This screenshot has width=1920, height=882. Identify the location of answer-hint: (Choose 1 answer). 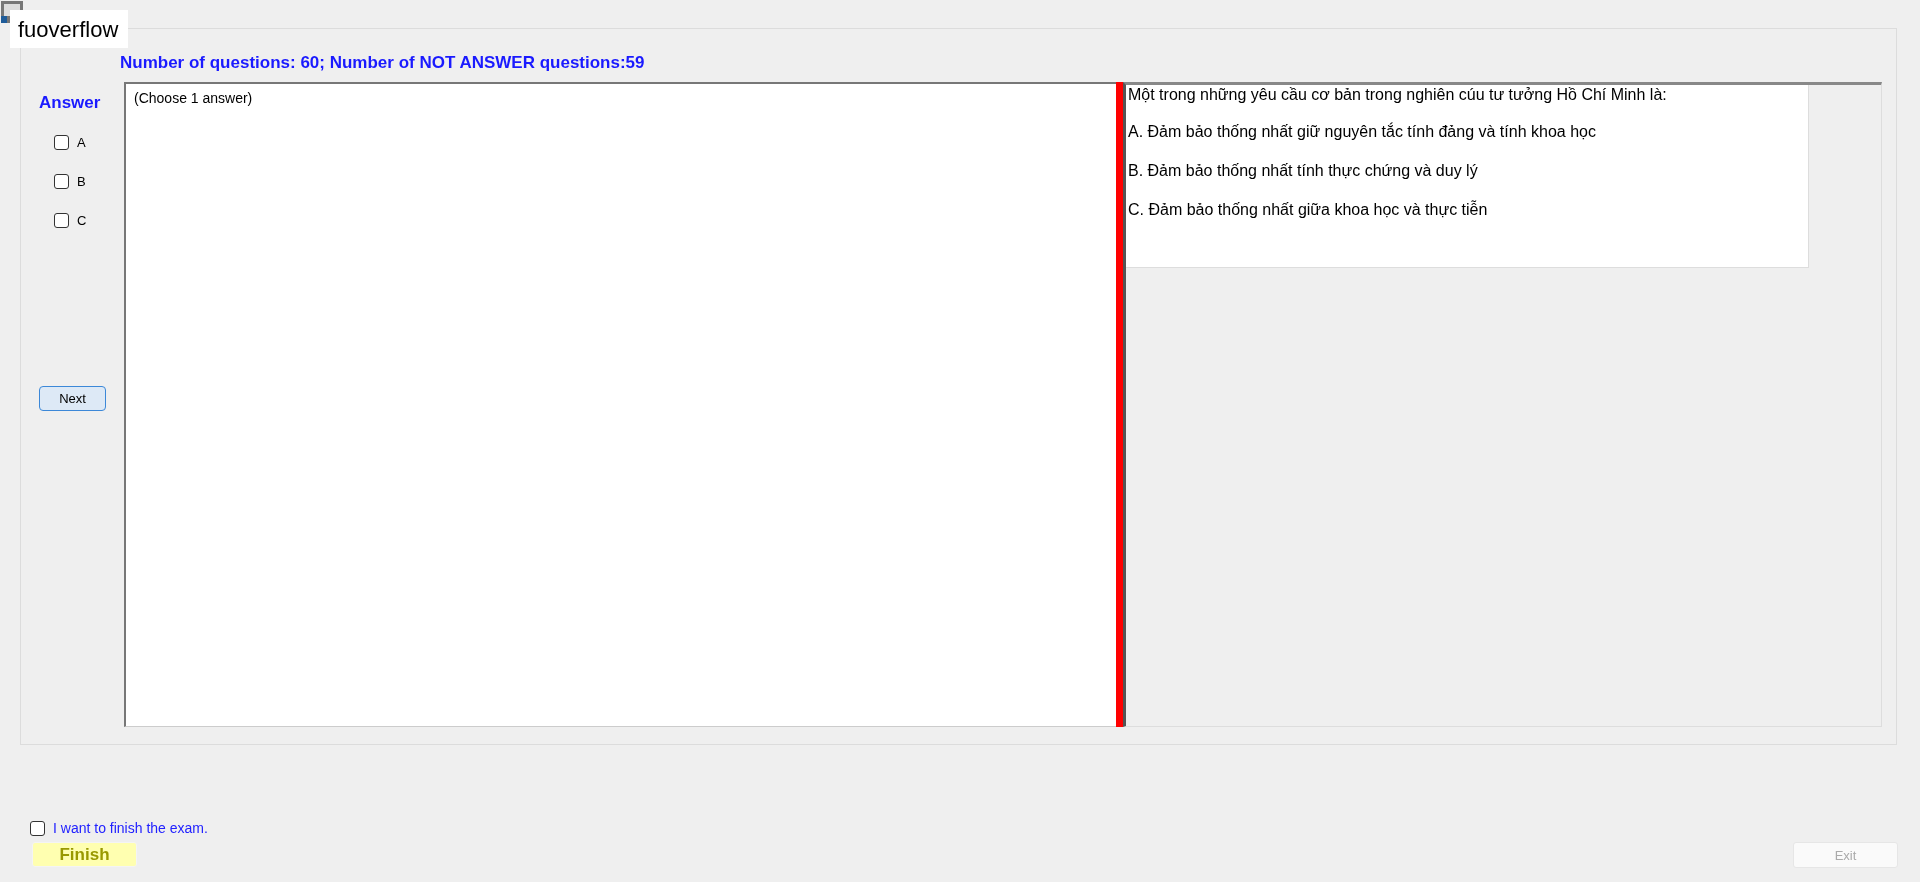
(193, 98).